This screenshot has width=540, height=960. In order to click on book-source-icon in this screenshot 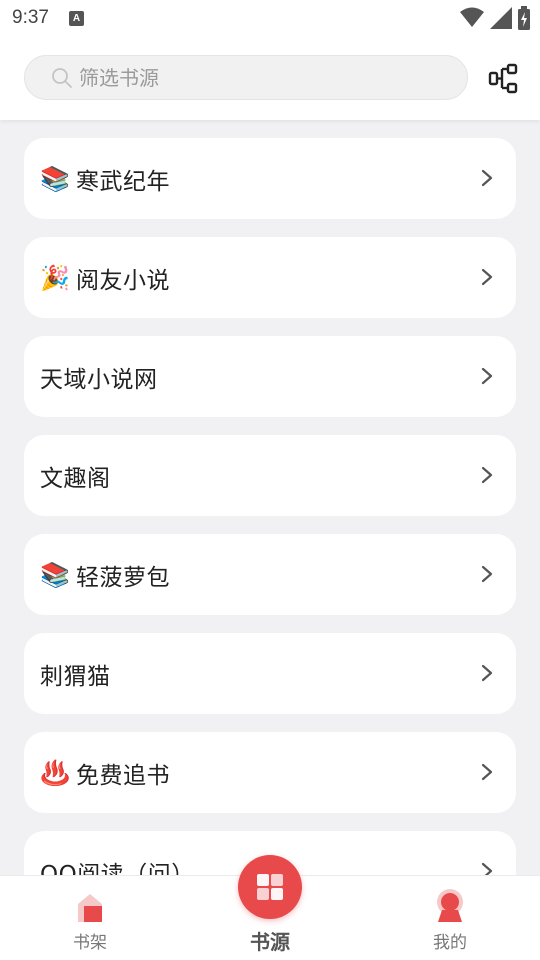, I will do `click(270, 887)`.